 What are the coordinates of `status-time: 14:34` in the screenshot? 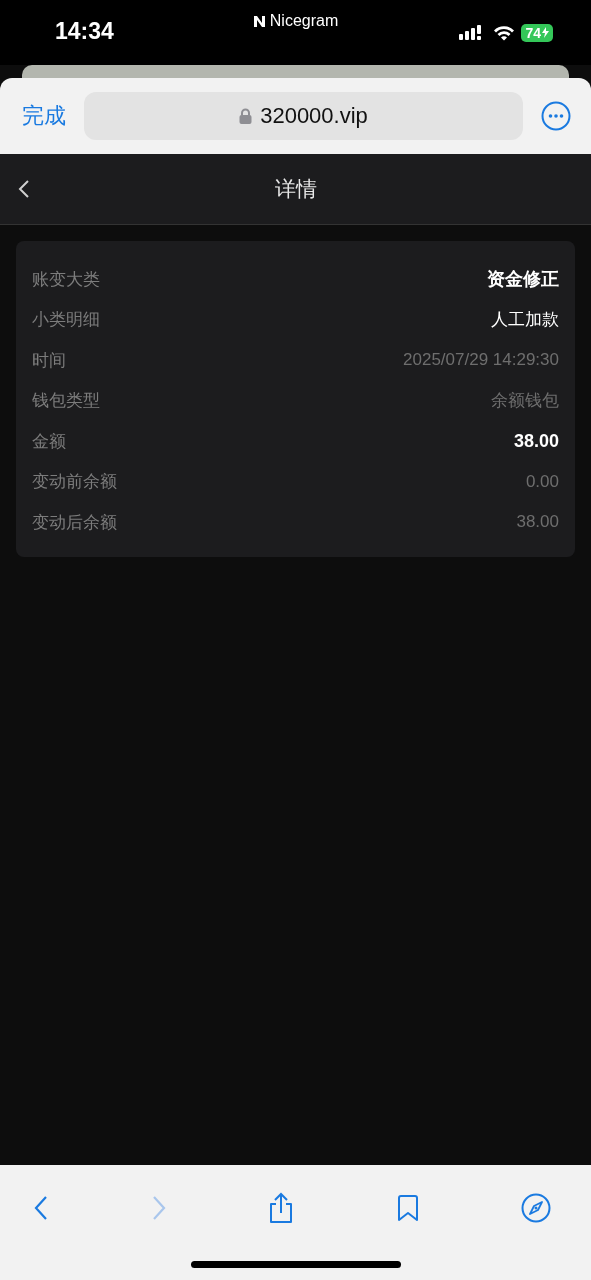 It's located at (84, 31).